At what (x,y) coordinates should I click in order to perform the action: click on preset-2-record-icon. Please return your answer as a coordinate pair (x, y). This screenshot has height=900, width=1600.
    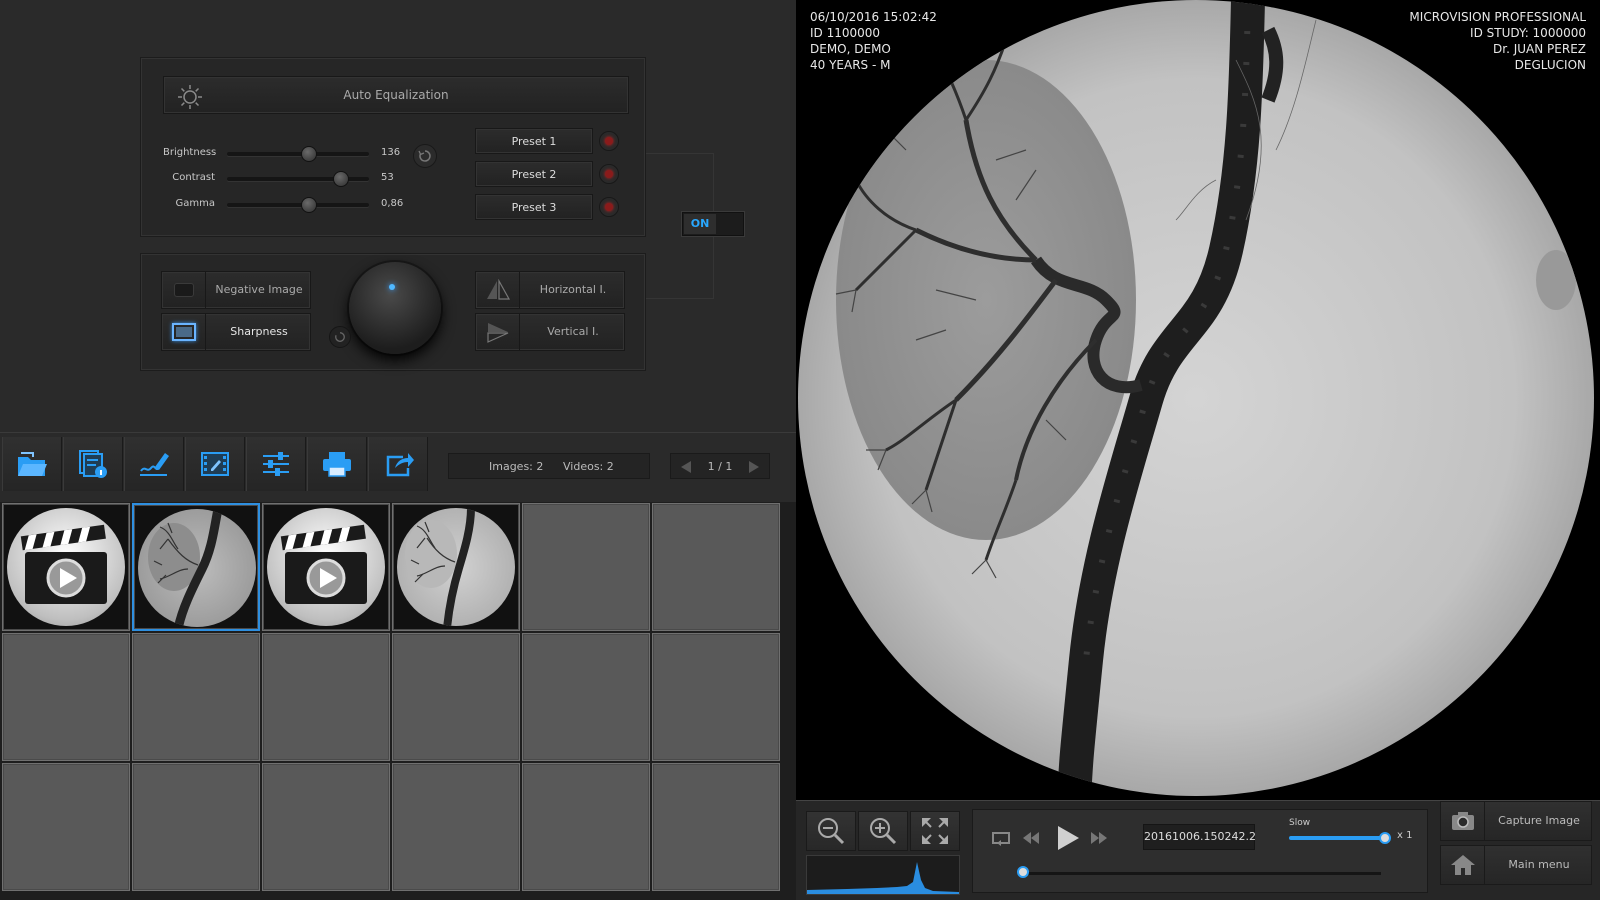
    Looking at the image, I should click on (609, 174).